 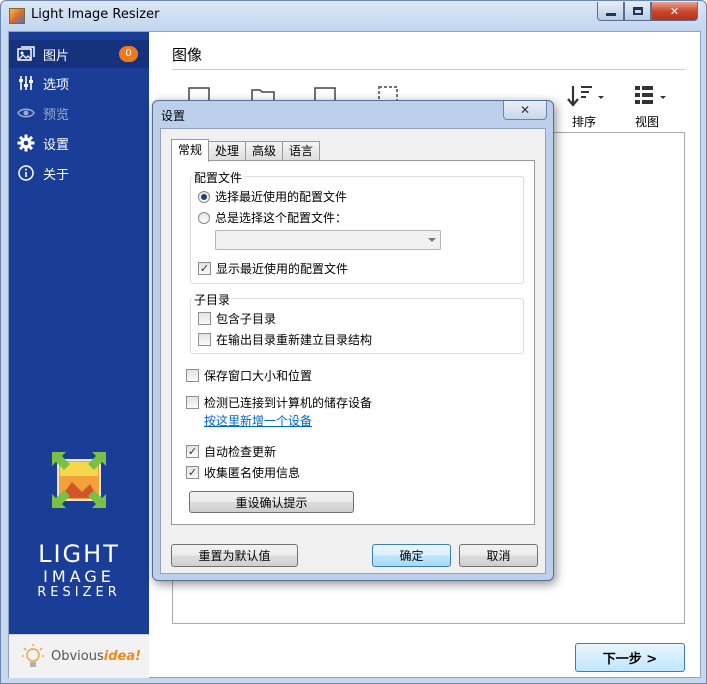 What do you see at coordinates (17, 16) in the screenshot?
I see `app-icon` at bounding box center [17, 16].